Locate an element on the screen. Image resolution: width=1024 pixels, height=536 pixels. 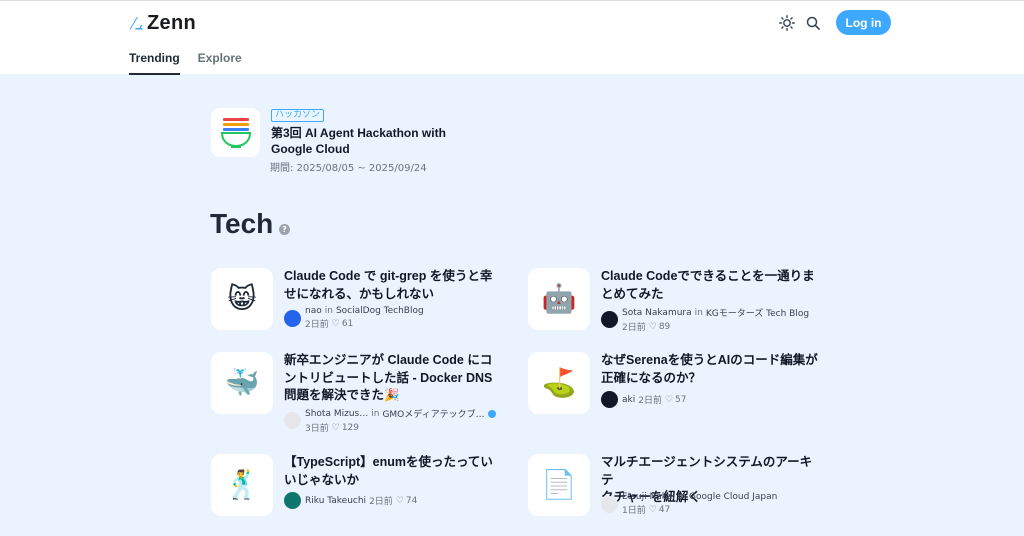
article-emoji: 🕺 is located at coordinates (242, 484).